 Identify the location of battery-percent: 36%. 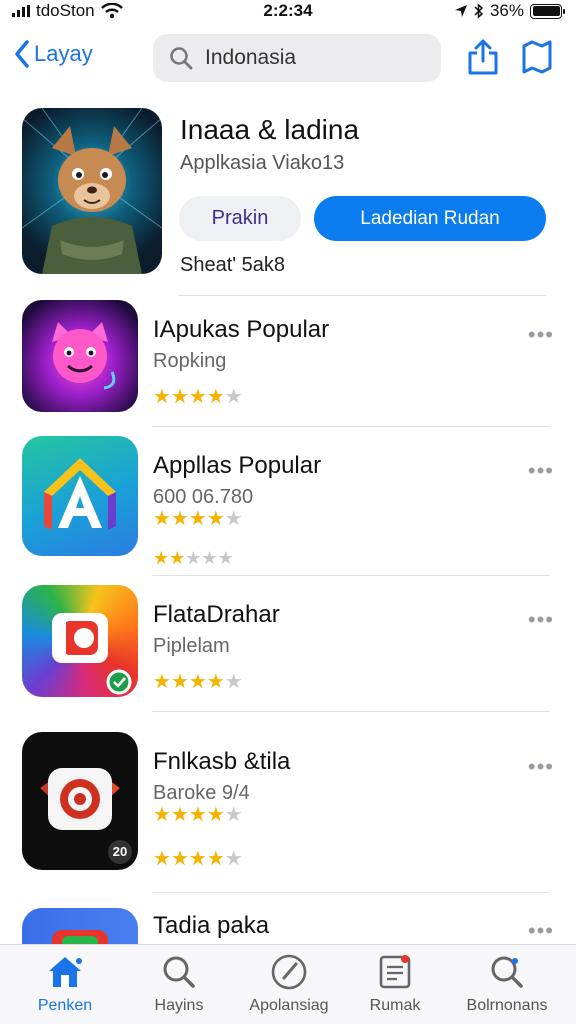
(506, 10).